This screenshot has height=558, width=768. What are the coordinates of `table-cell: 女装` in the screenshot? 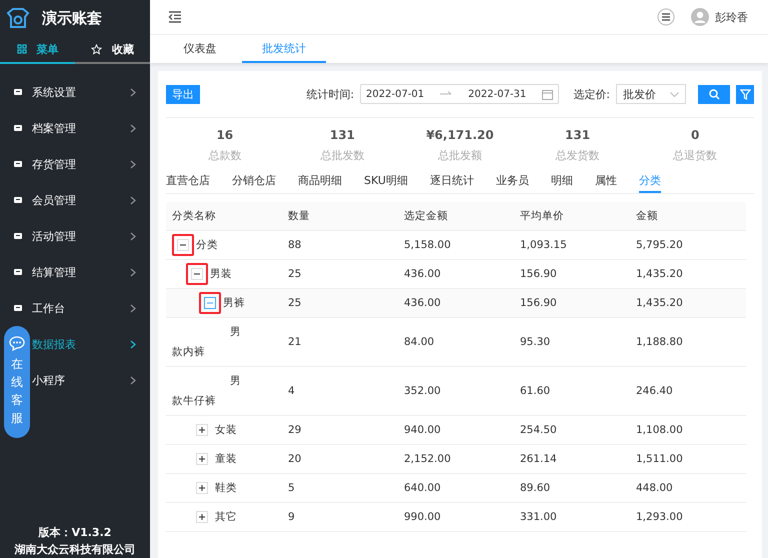 It's located at (226, 430).